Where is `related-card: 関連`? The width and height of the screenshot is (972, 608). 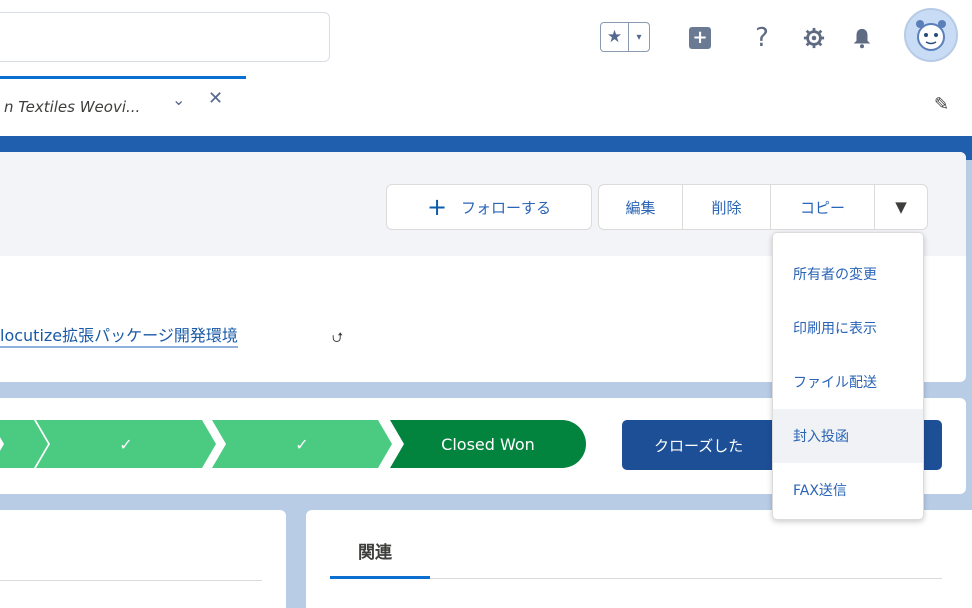 related-card: 関連 is located at coordinates (639, 559).